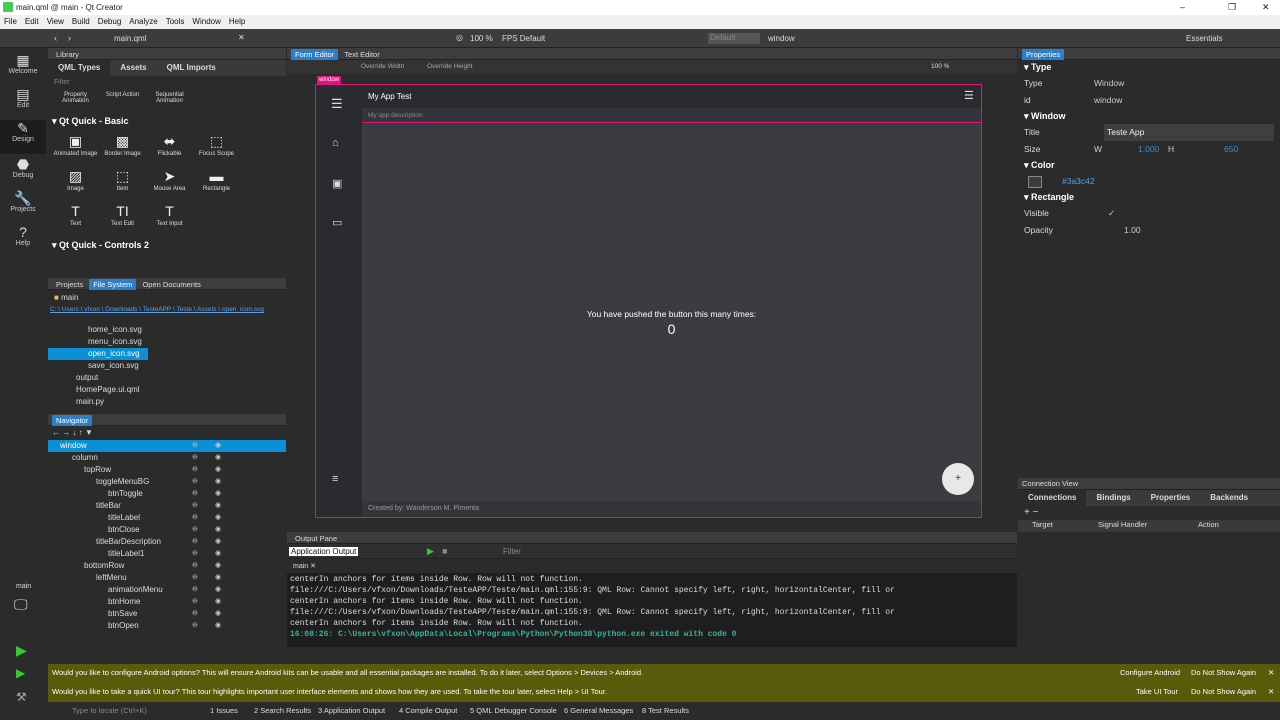 The height and width of the screenshot is (720, 1280). I want to click on arrow-left-icon: ←, so click(56, 432).